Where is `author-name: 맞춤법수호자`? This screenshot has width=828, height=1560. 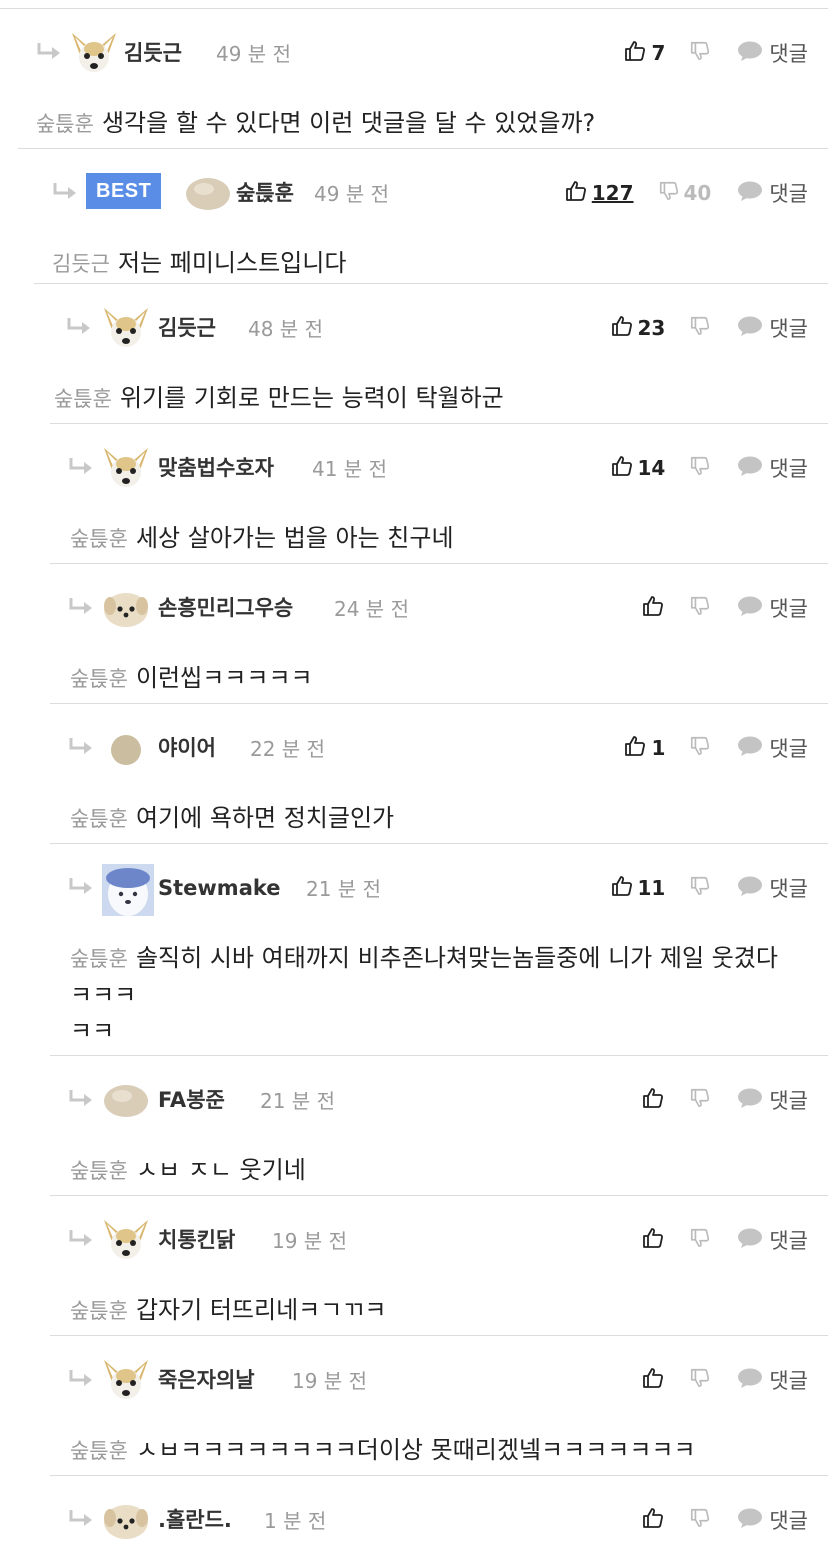 author-name: 맞춤법수호자 is located at coordinates (216, 468).